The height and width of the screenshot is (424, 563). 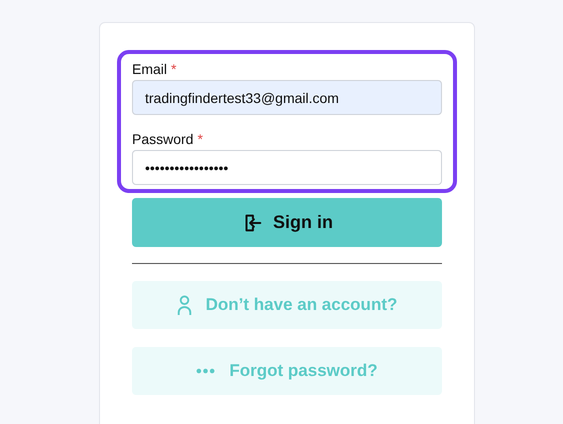 I want to click on email-field: tradingfindertest33@gmail.com, so click(x=287, y=97).